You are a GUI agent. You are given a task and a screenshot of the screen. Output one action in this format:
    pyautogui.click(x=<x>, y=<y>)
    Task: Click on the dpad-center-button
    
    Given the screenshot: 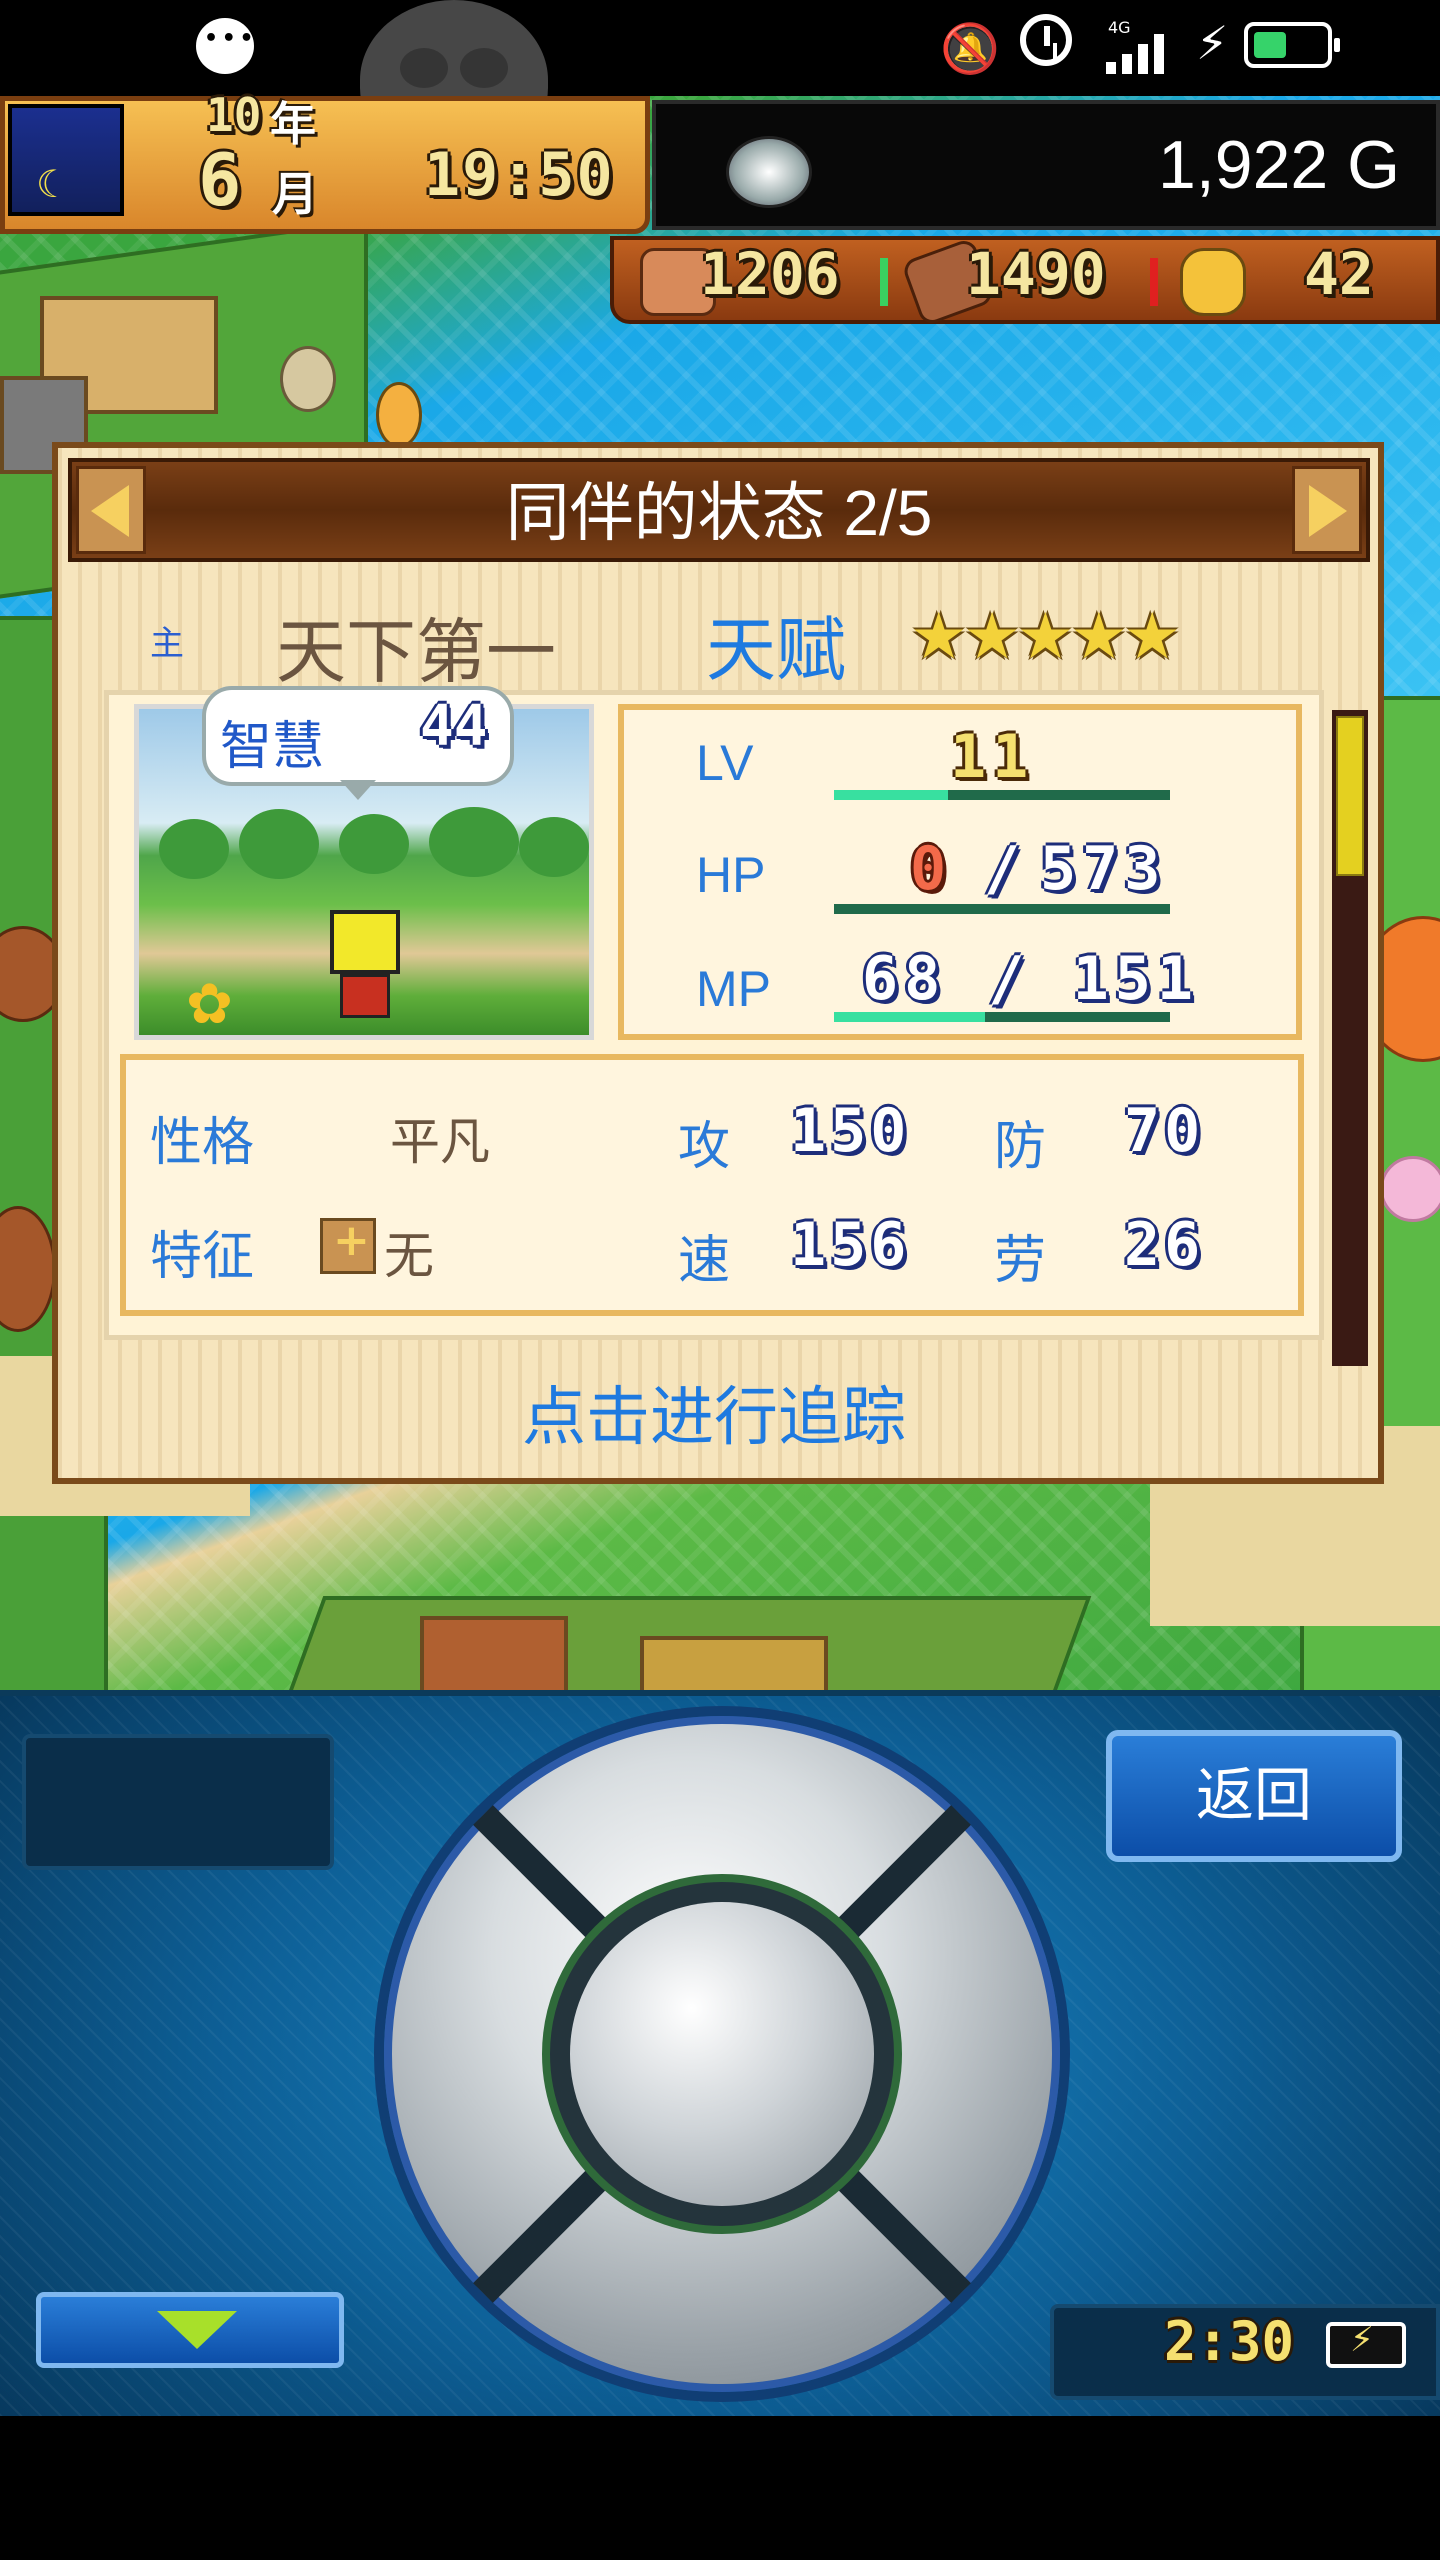 What is the action you would take?
    pyautogui.click(x=722, y=2054)
    